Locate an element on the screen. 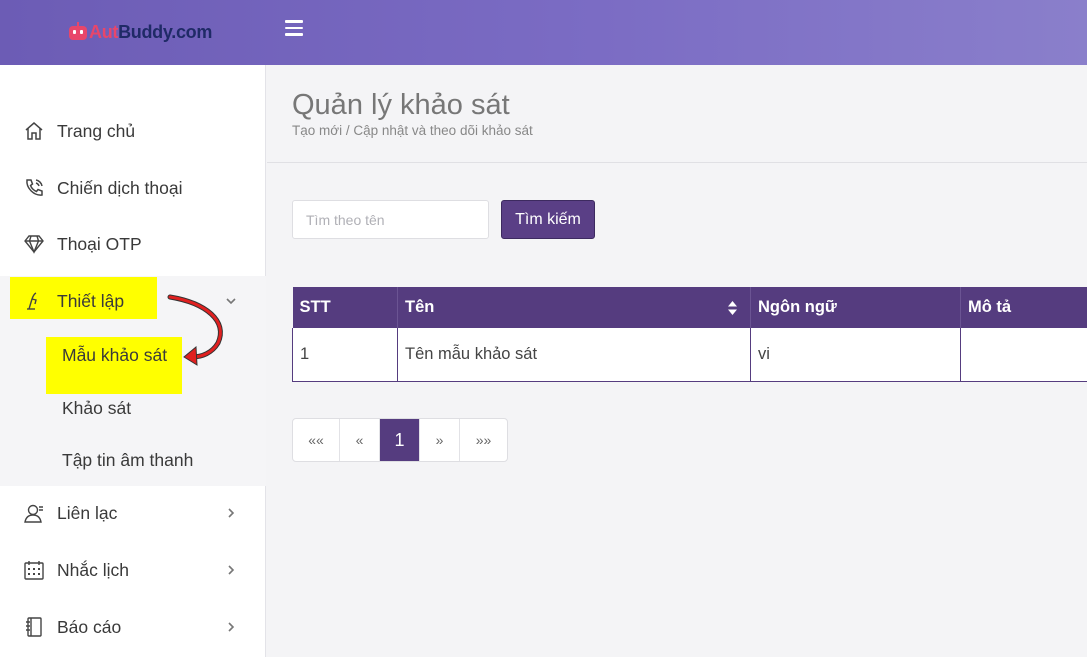 This screenshot has height=657, width=1087. sidebar-item-label: Trang chủ is located at coordinates (96, 130).